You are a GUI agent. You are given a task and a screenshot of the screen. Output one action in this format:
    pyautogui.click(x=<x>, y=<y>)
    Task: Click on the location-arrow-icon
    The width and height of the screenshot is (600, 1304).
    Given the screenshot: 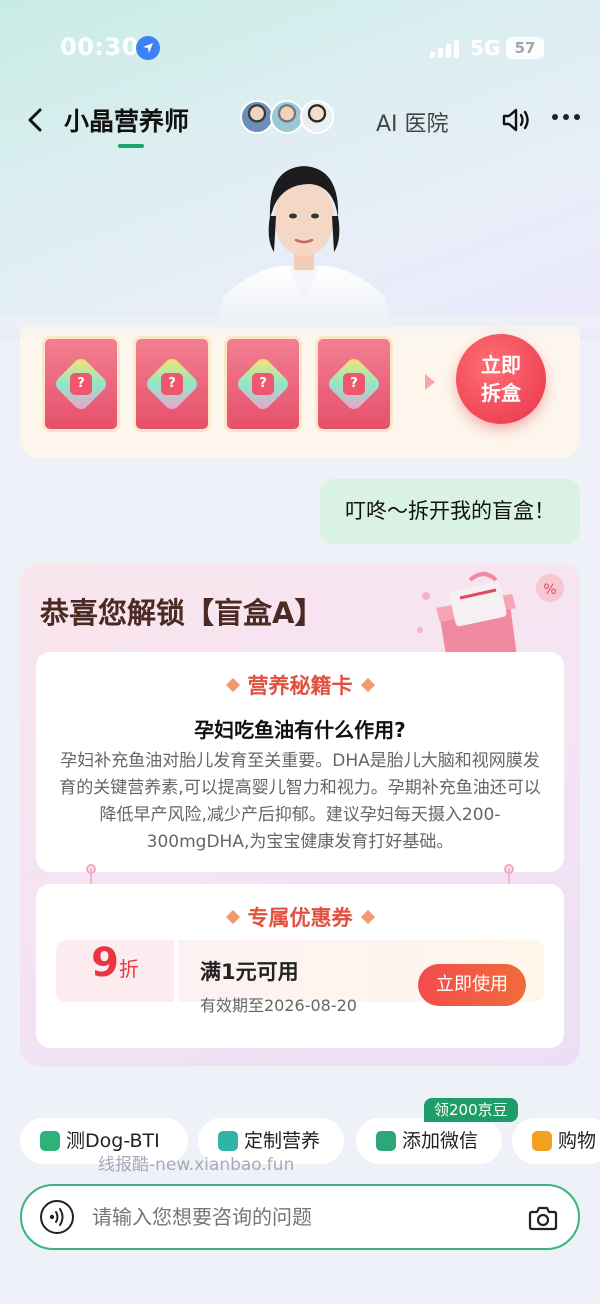 What is the action you would take?
    pyautogui.click(x=148, y=48)
    